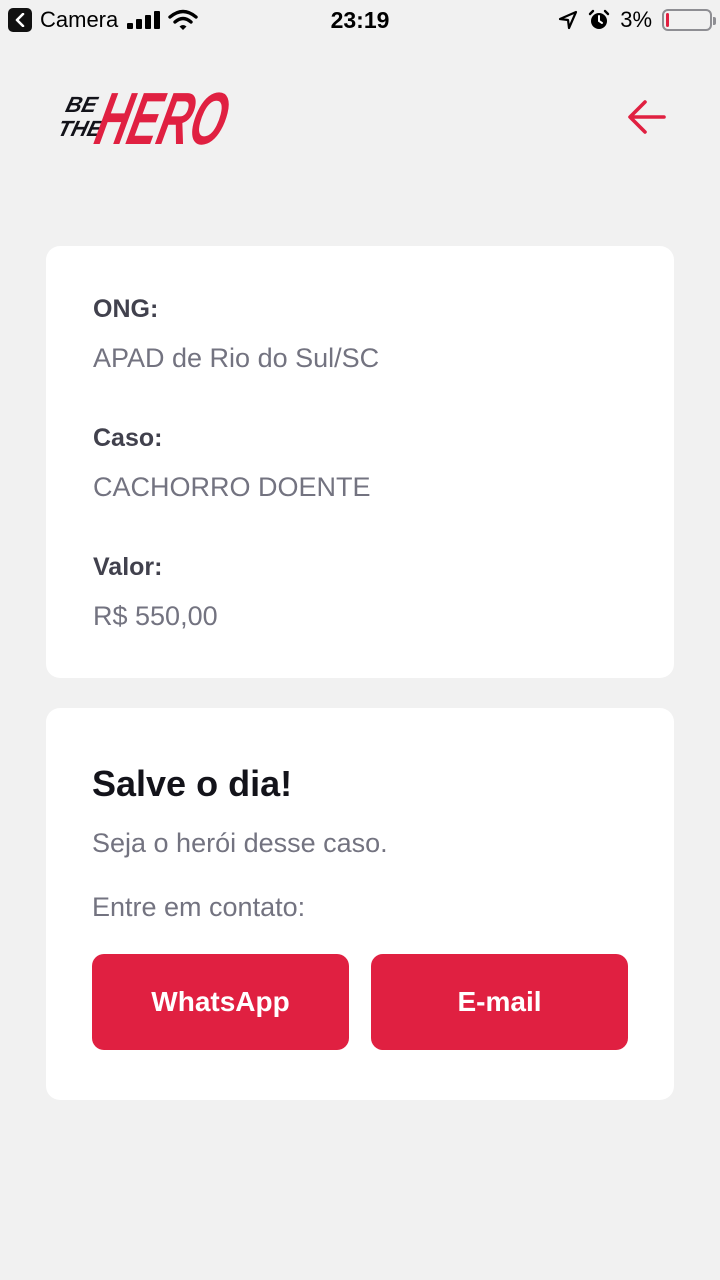 The width and height of the screenshot is (720, 1280). What do you see at coordinates (220, 1002) in the screenshot?
I see `whatsapp-button: WhatsApp` at bounding box center [220, 1002].